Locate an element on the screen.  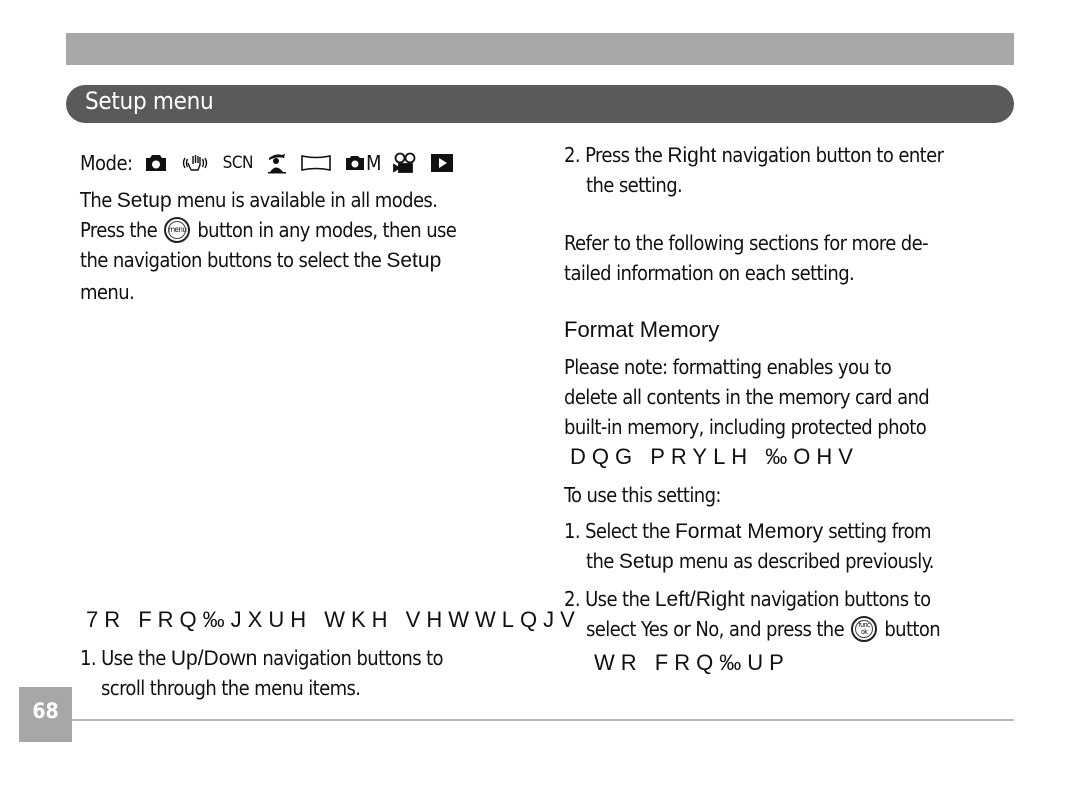
format-memory-keyword: Format Memory is located at coordinates (749, 531).